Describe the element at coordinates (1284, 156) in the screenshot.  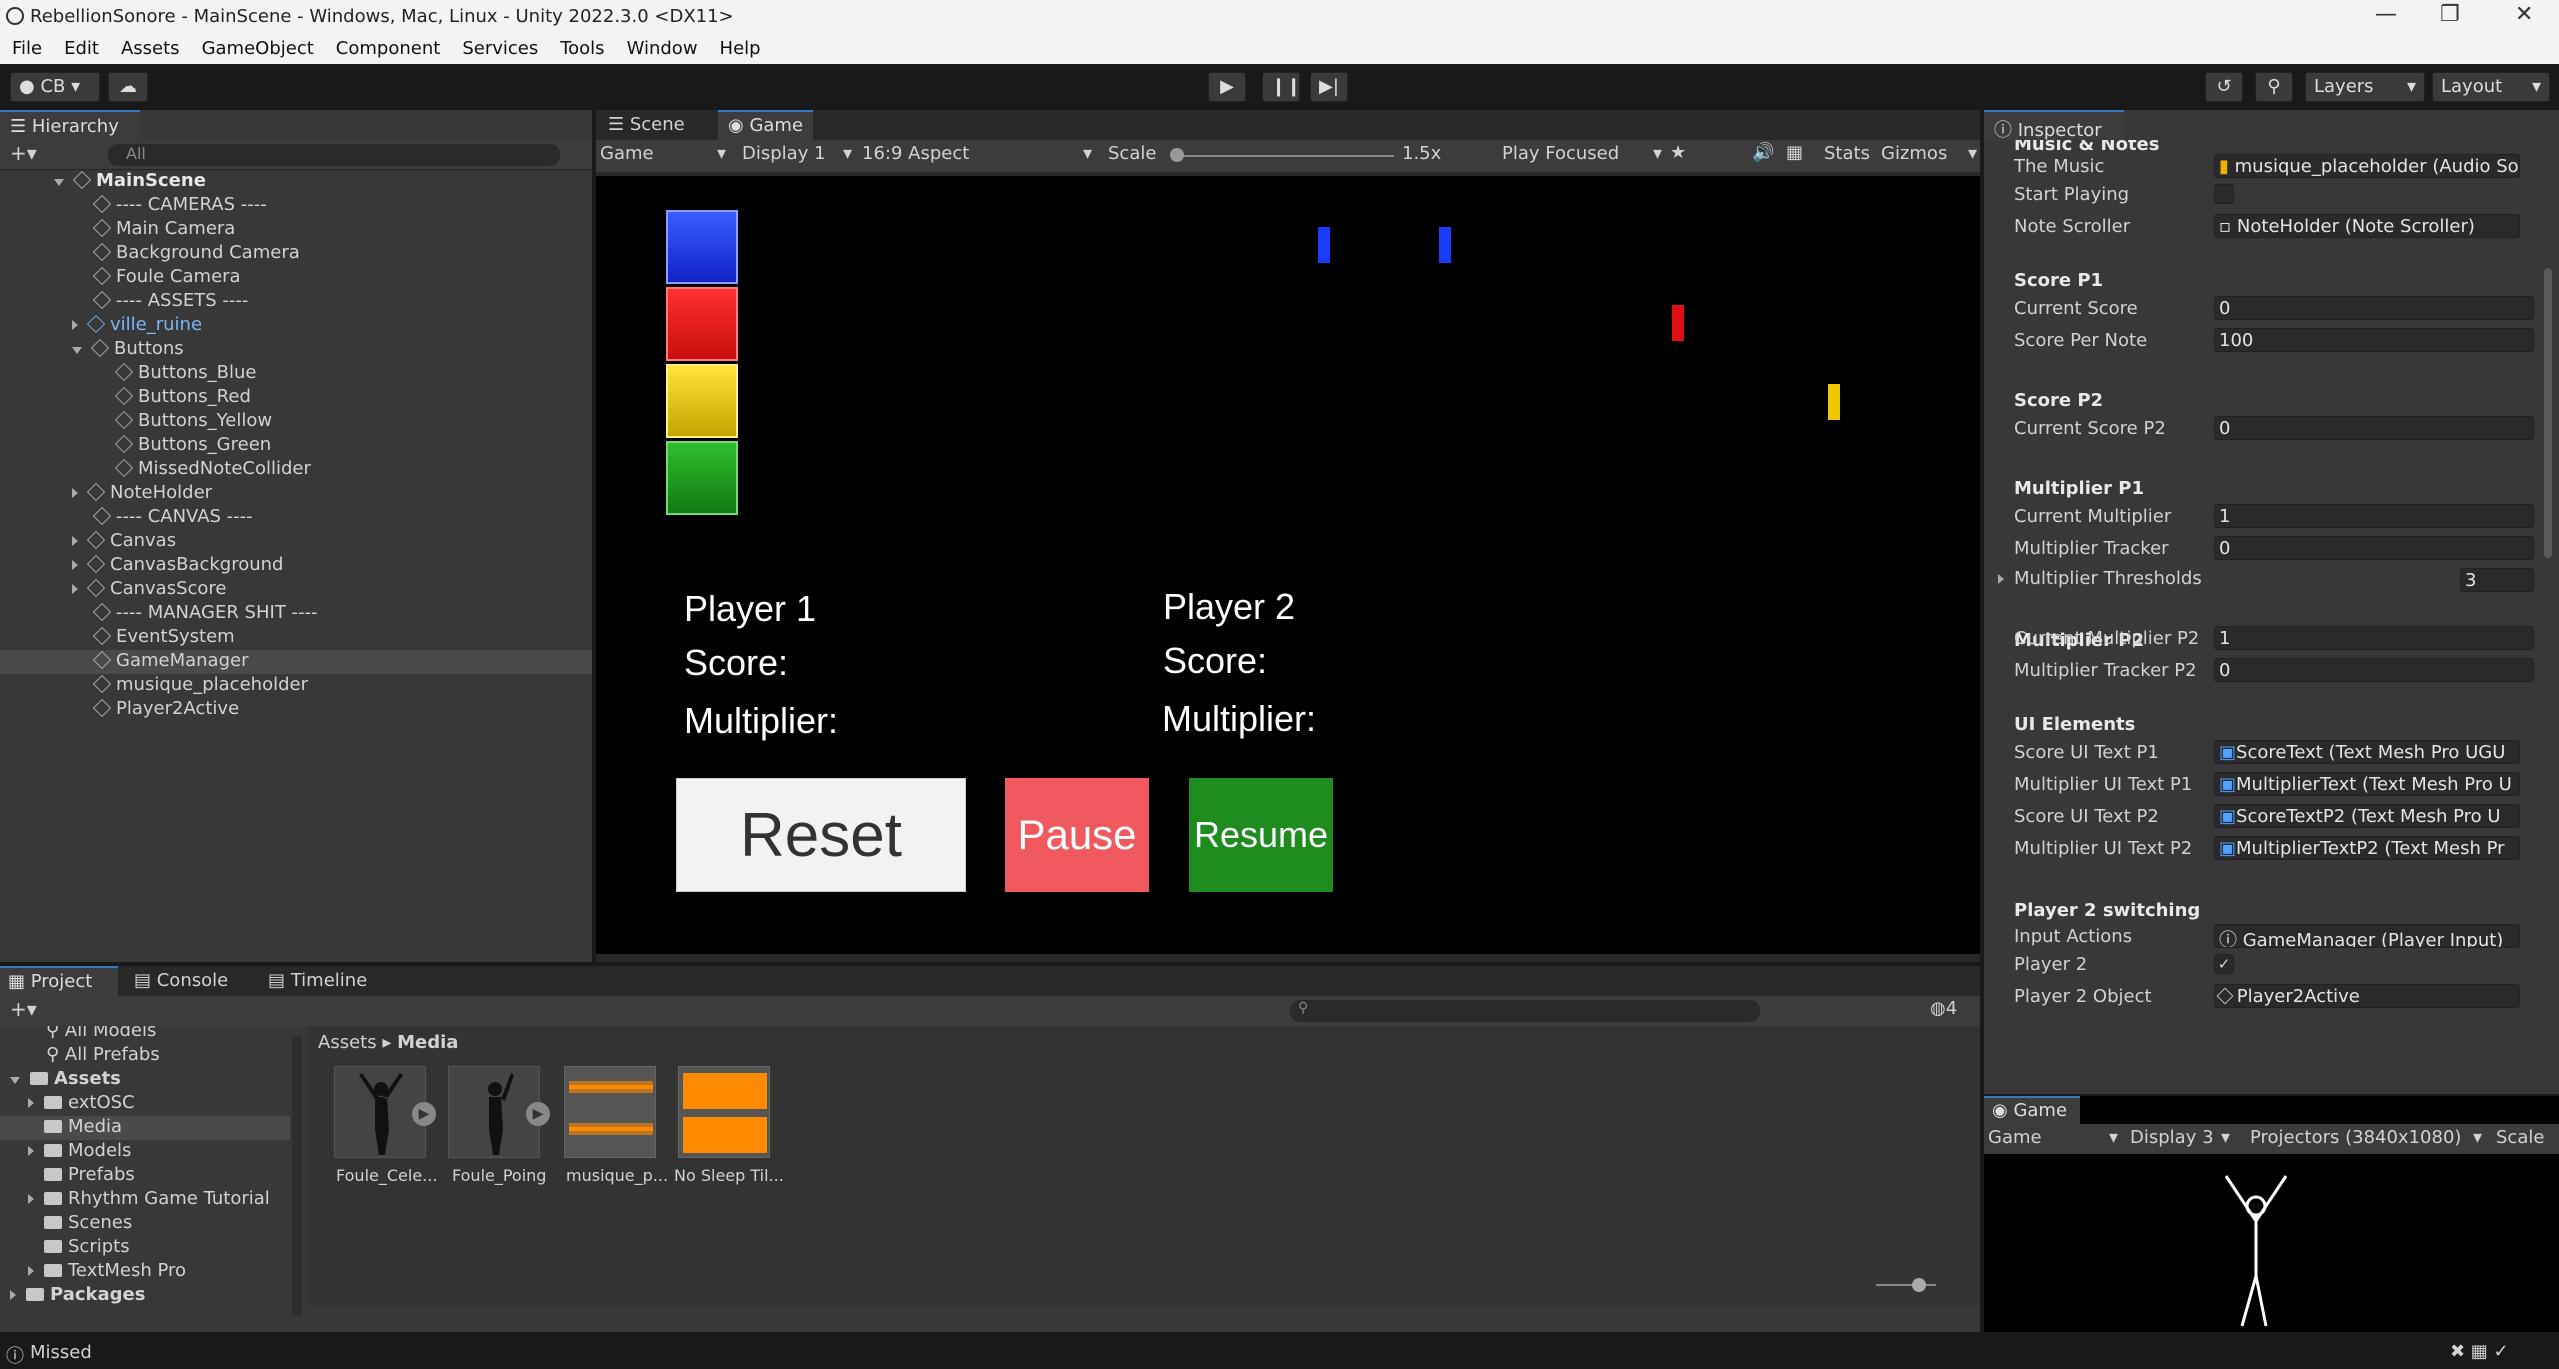
I see `scale-slider` at that location.